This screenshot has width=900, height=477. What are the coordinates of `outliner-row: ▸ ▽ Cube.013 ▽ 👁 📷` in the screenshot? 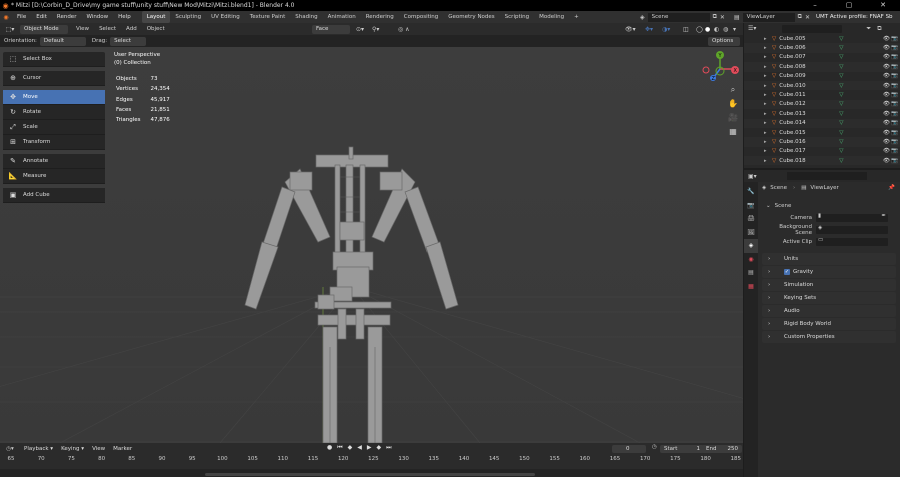 It's located at (822, 113).